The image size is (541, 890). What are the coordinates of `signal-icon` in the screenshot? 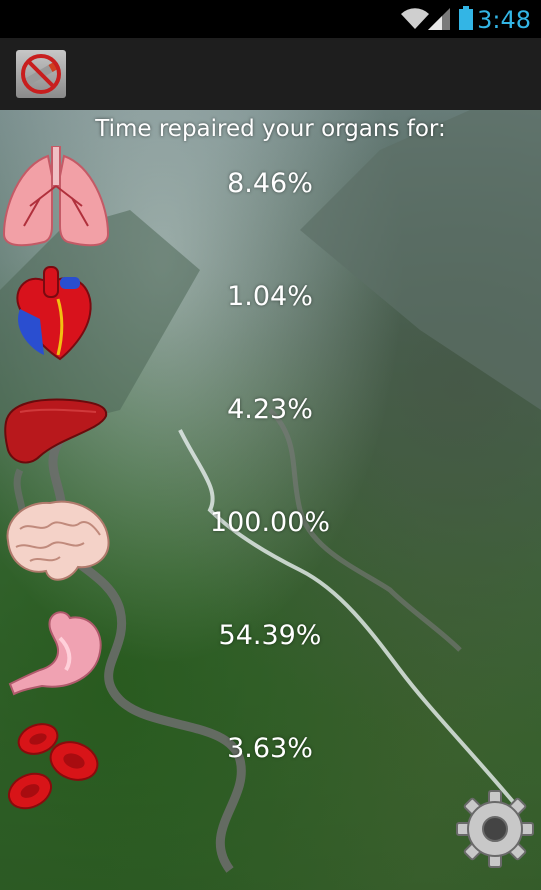 It's located at (439, 19).